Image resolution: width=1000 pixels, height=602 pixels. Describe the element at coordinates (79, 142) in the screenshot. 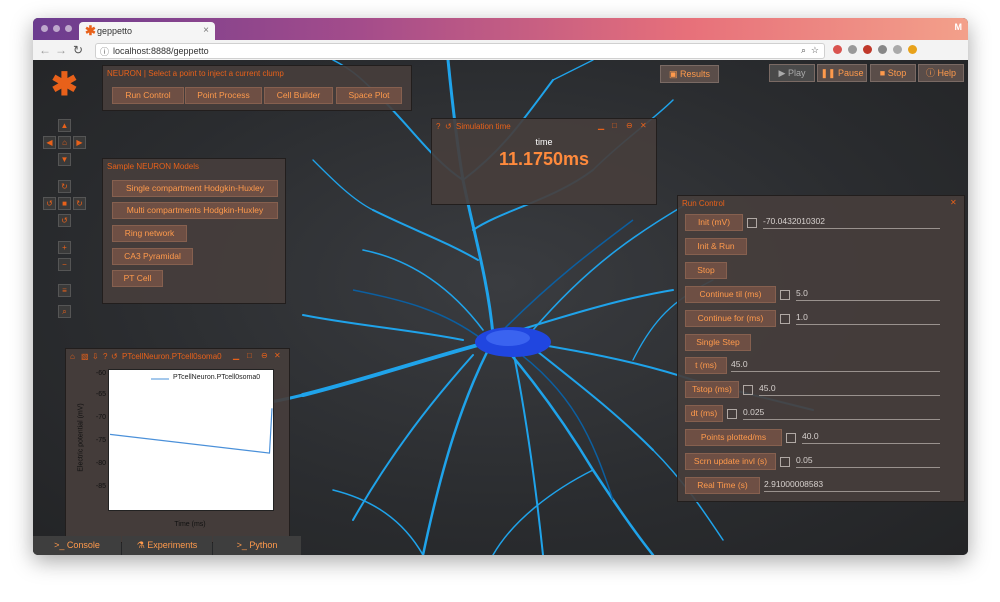

I see `pan-right-icon: ▶` at that location.